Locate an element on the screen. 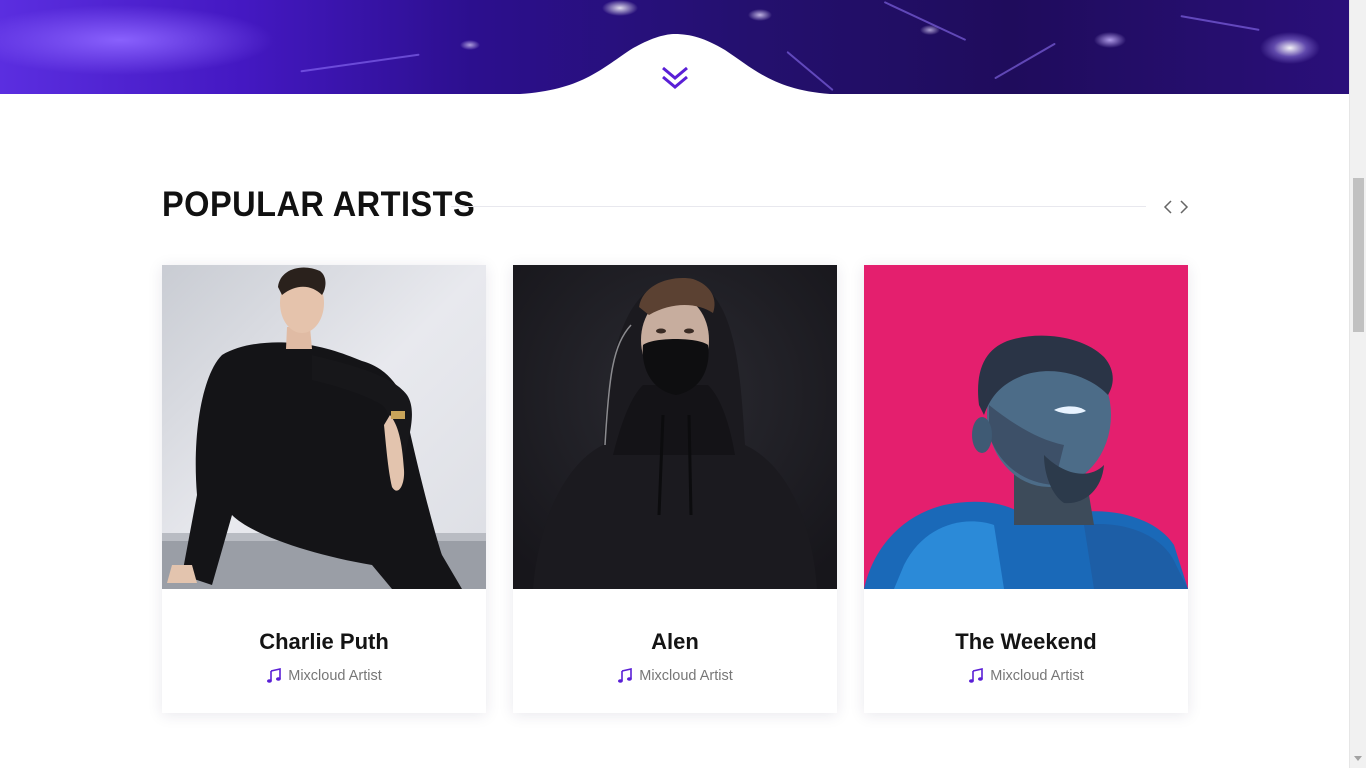 This screenshot has width=1366, height=768. chevron-left-icon is located at coordinates (1167, 207).